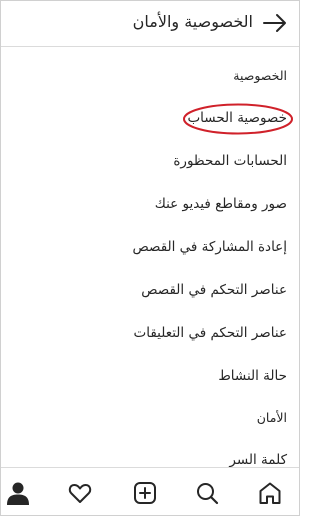 This screenshot has height=516, width=320. I want to click on list-item-story-controls: عناصر التحكم في القصص, so click(214, 290).